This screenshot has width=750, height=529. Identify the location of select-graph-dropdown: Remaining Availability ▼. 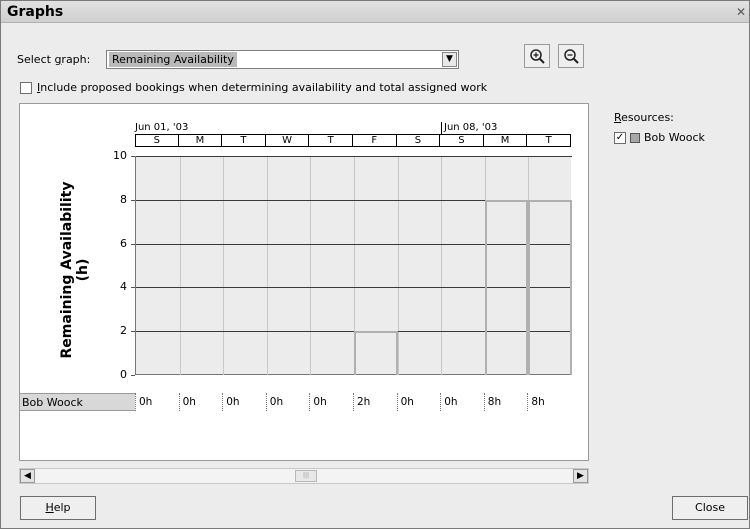
(282, 59).